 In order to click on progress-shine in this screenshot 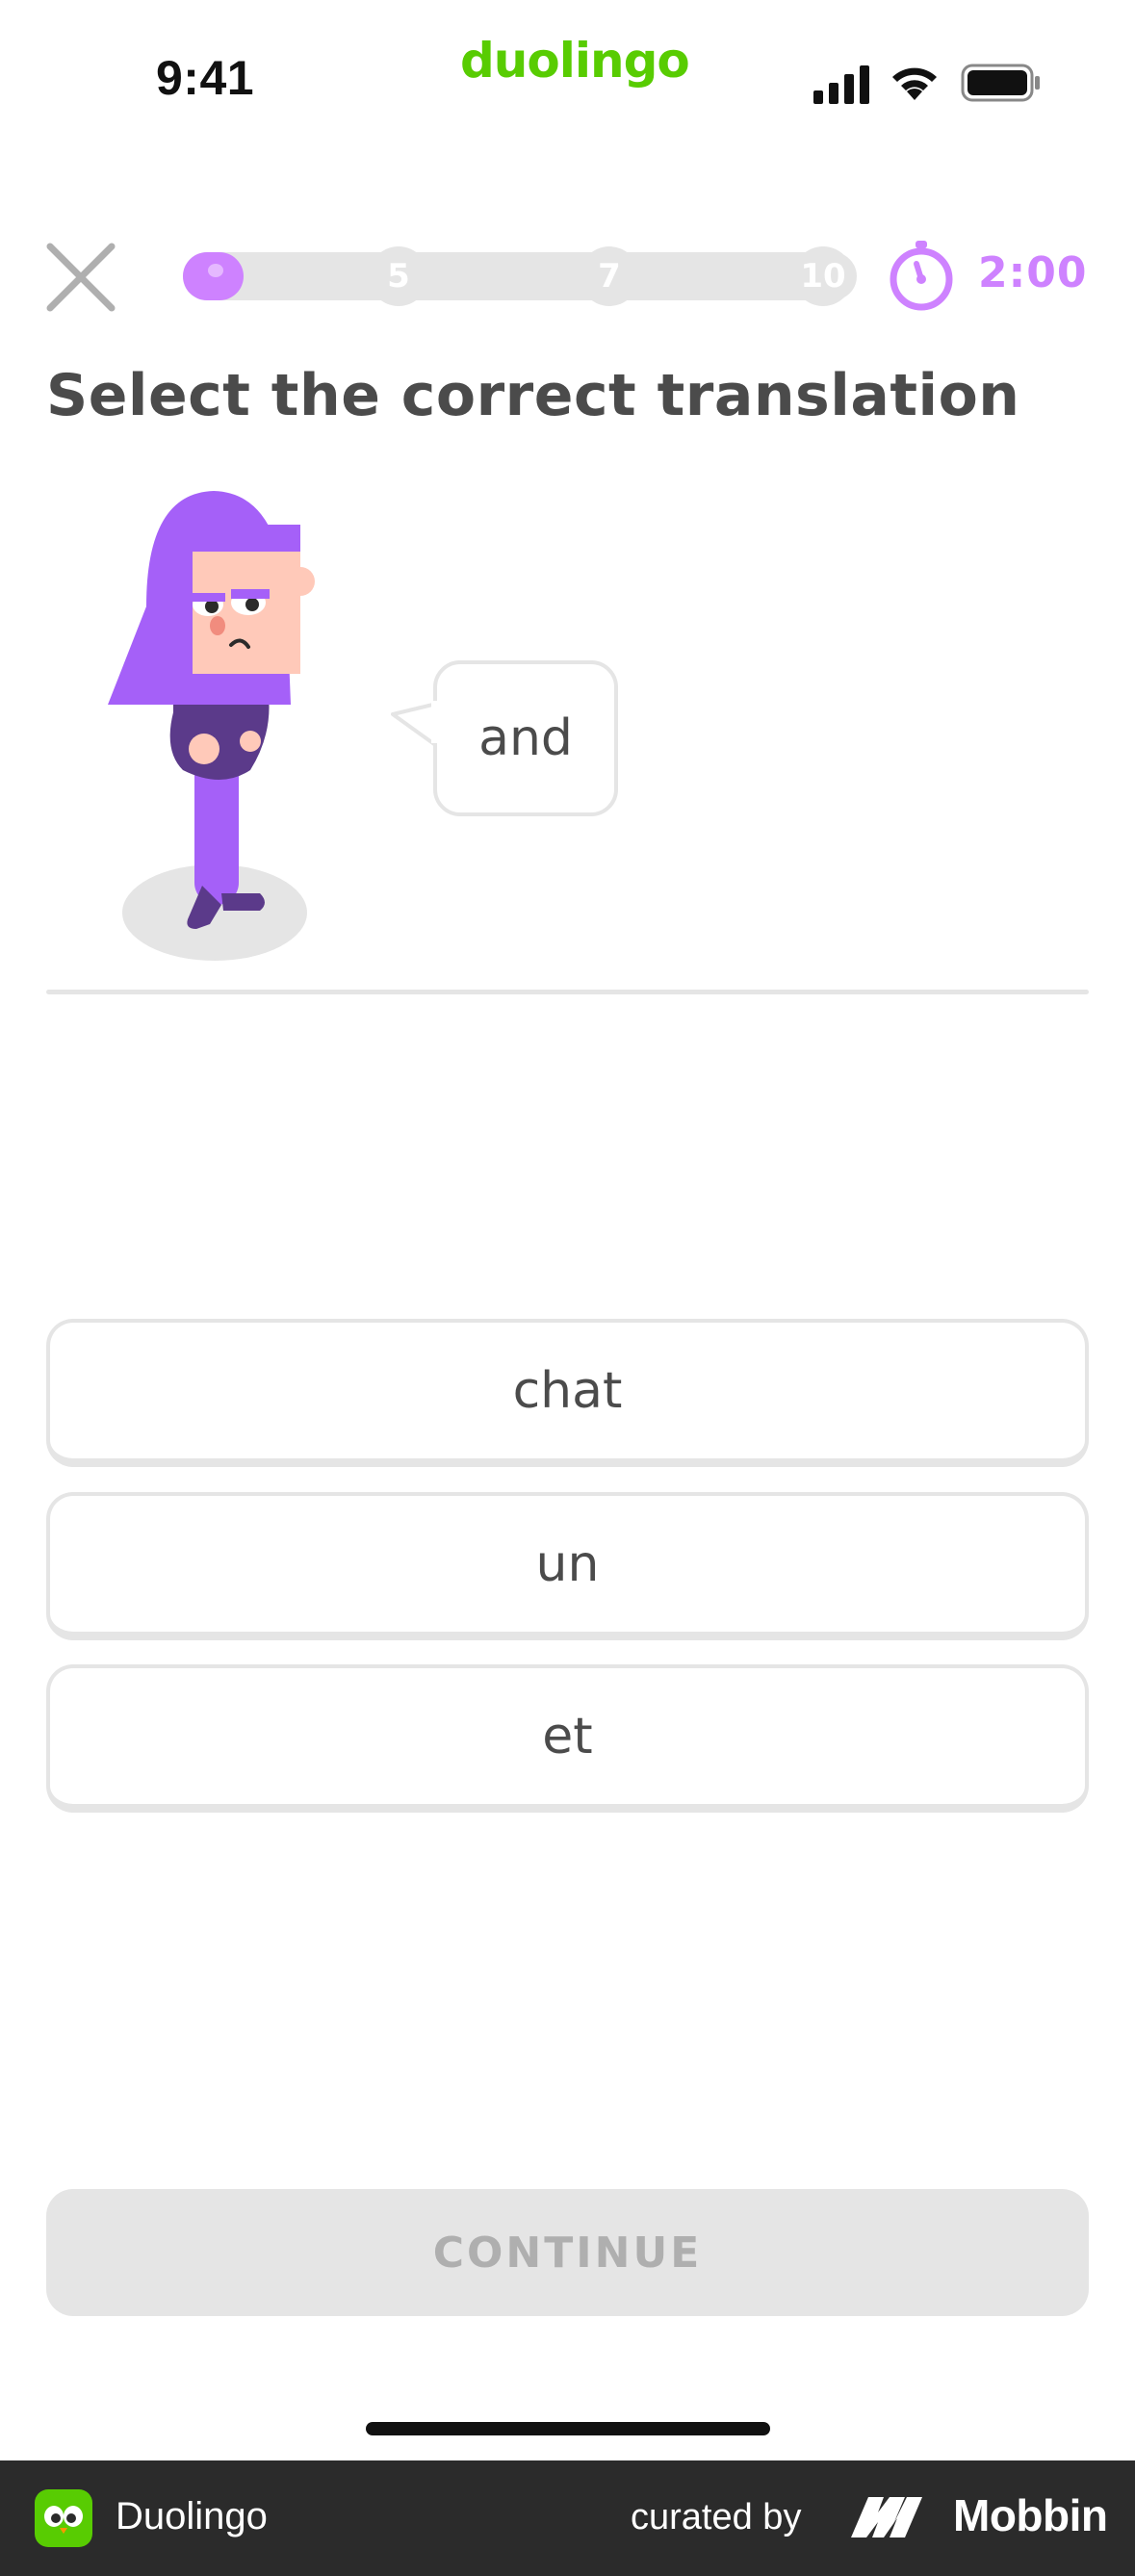, I will do `click(215, 271)`.